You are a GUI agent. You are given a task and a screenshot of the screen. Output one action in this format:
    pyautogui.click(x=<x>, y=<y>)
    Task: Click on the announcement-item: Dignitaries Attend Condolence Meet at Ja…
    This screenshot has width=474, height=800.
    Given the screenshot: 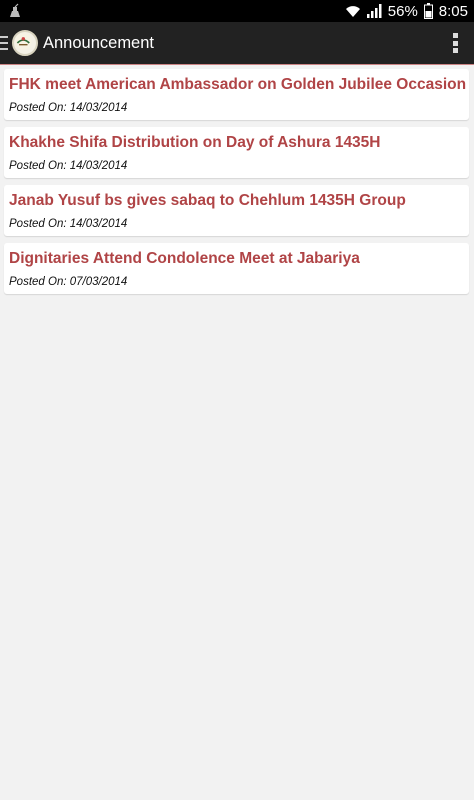 What is the action you would take?
    pyautogui.click(x=236, y=268)
    